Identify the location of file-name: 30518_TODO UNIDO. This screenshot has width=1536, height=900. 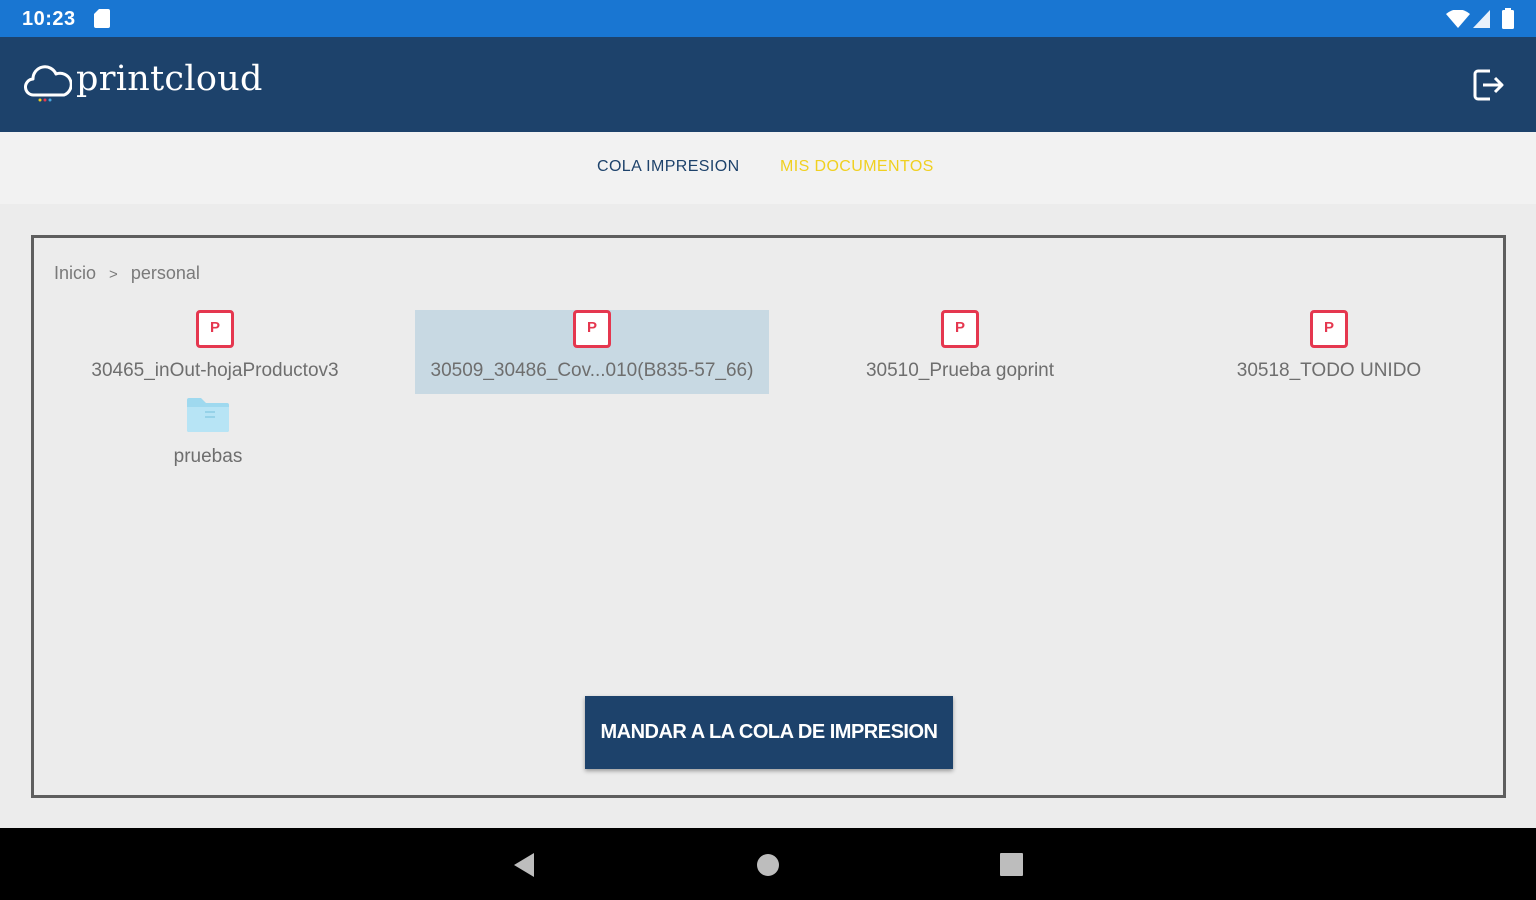
(1329, 370).